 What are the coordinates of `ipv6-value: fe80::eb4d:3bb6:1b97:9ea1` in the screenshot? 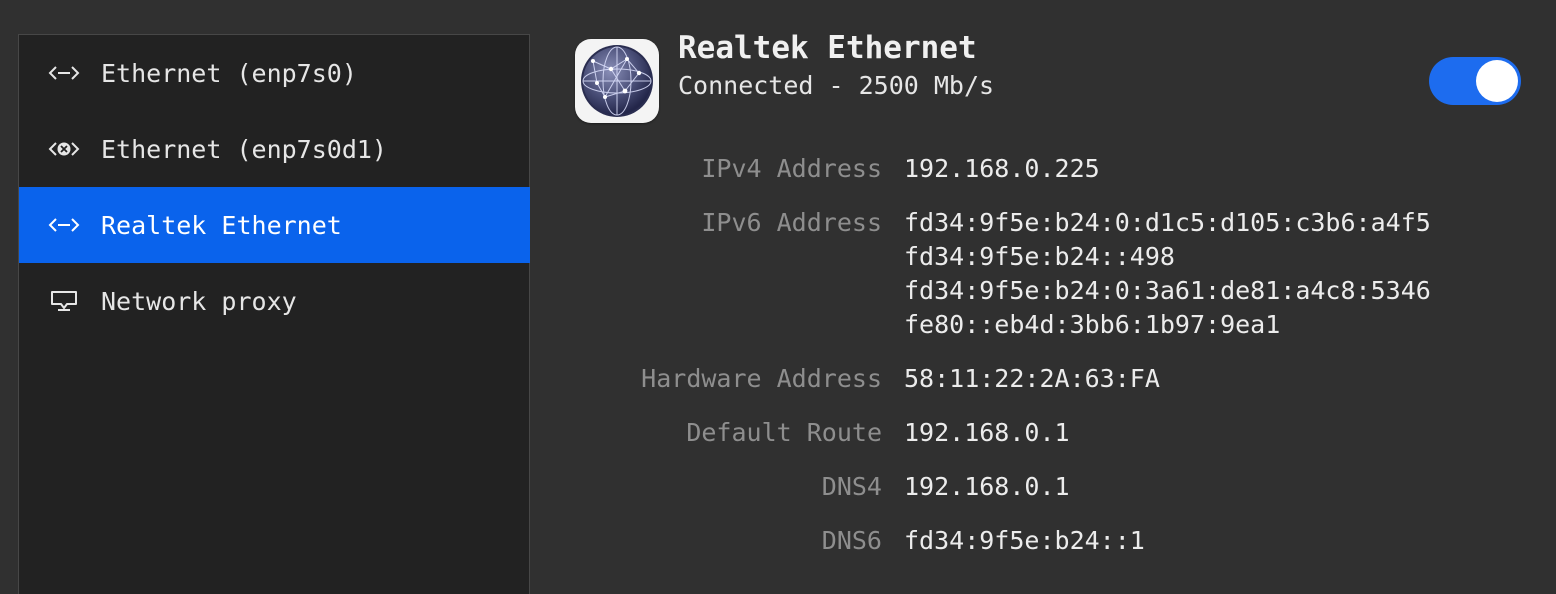 It's located at (1092, 324).